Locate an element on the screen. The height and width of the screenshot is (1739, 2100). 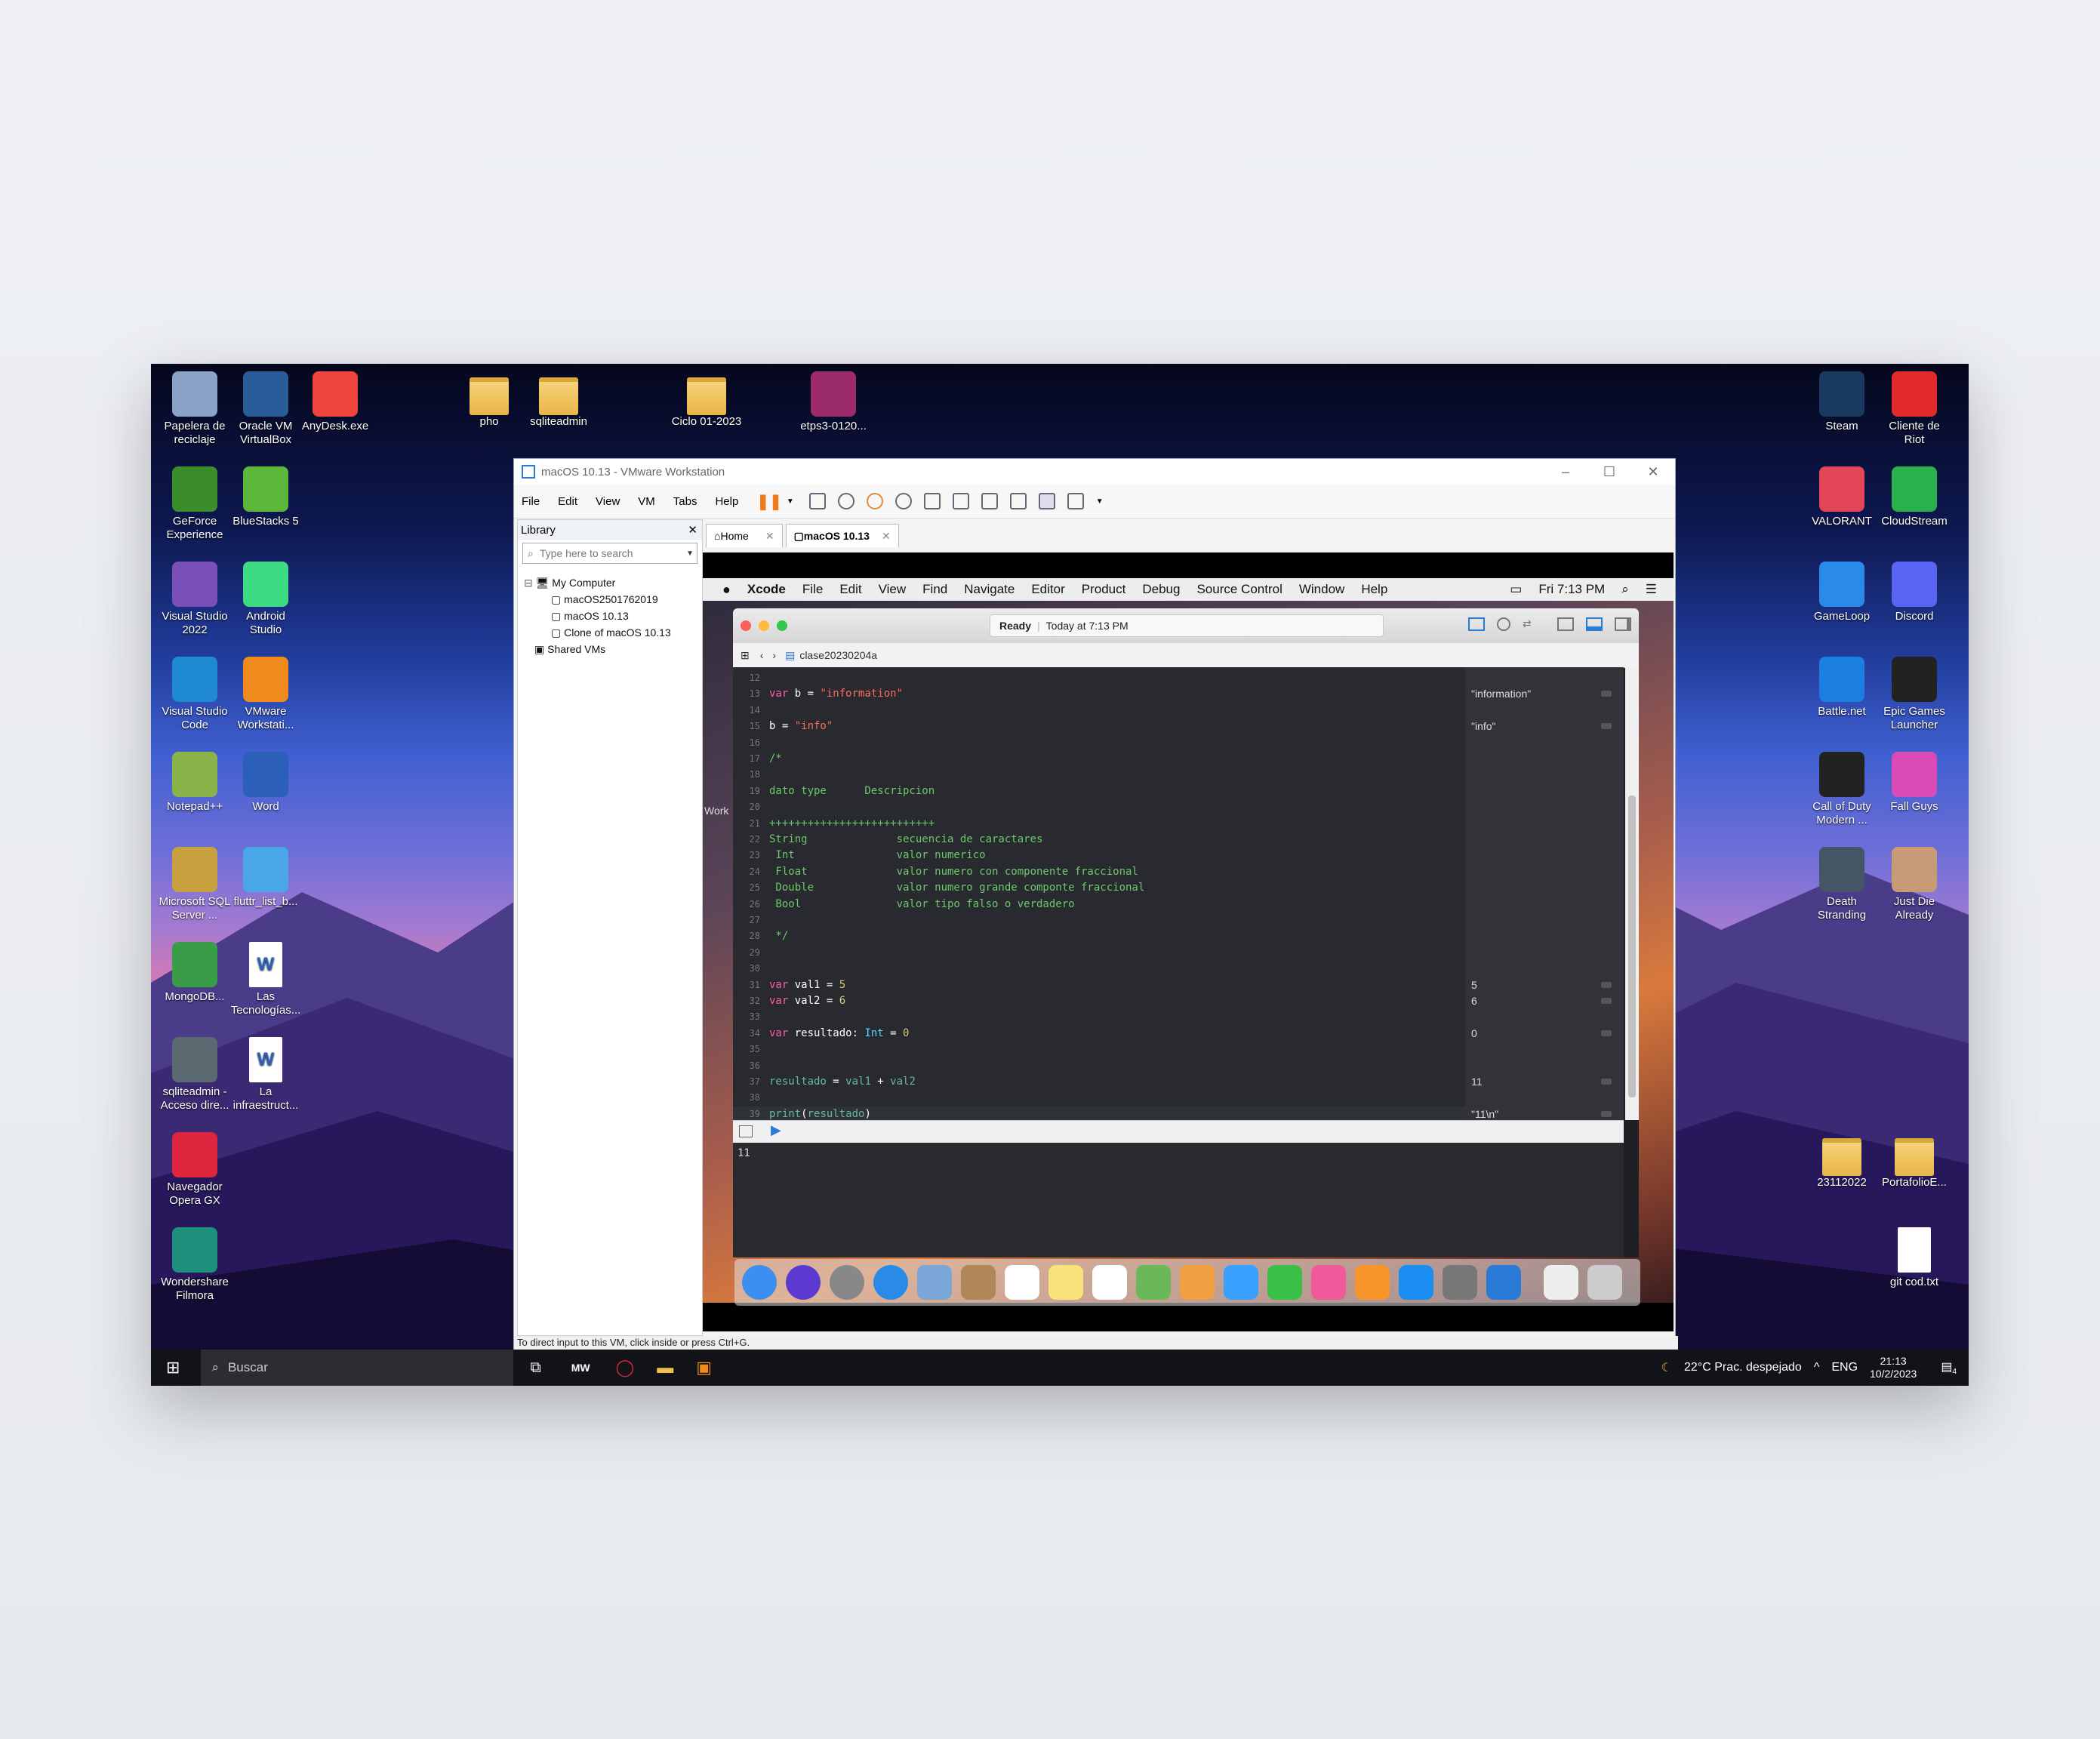
snapshot-manager-icon is located at coordinates (904, 501).